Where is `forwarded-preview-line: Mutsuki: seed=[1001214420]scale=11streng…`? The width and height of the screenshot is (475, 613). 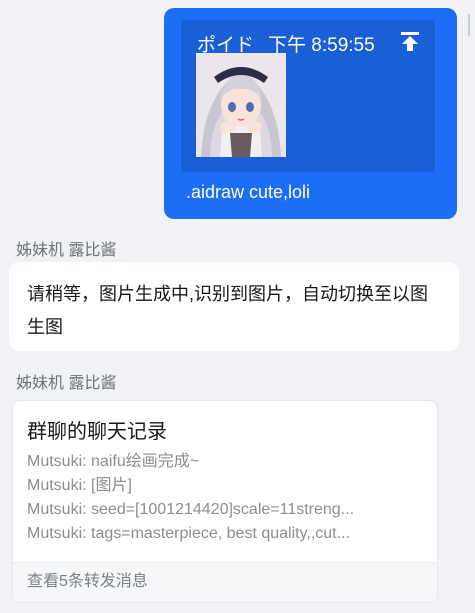 forwarded-preview-line: Mutsuki: seed=[1001214420]scale=11streng… is located at coordinates (191, 509).